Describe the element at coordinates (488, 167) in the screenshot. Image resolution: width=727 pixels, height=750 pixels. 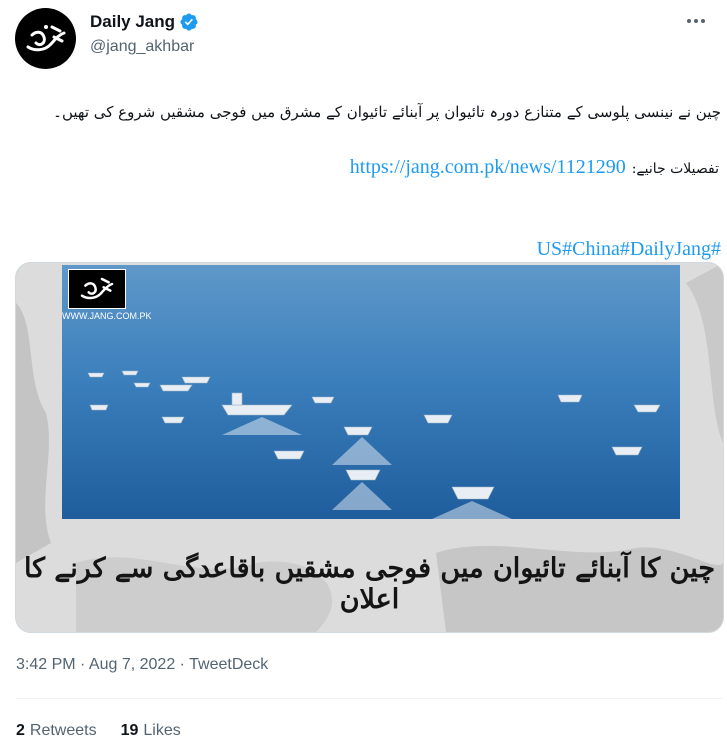
I see `news-link: https://jang.com.pk/news/1121290` at that location.